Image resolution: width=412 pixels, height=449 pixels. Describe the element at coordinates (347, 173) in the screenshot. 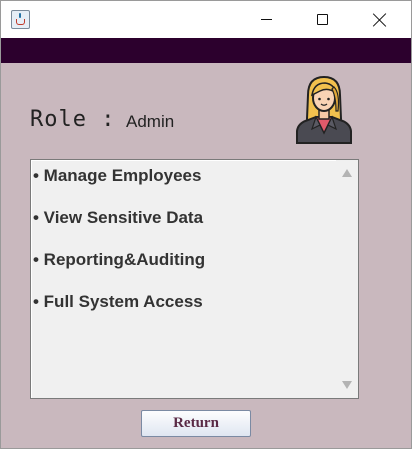

I see `scroll-up-arrow-icon` at that location.